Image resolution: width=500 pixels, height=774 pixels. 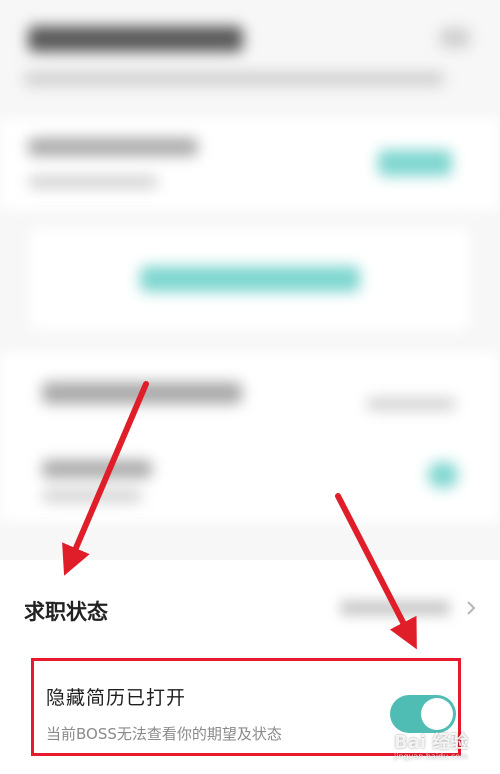 I want to click on arrow-to-toggle, so click(x=376, y=571).